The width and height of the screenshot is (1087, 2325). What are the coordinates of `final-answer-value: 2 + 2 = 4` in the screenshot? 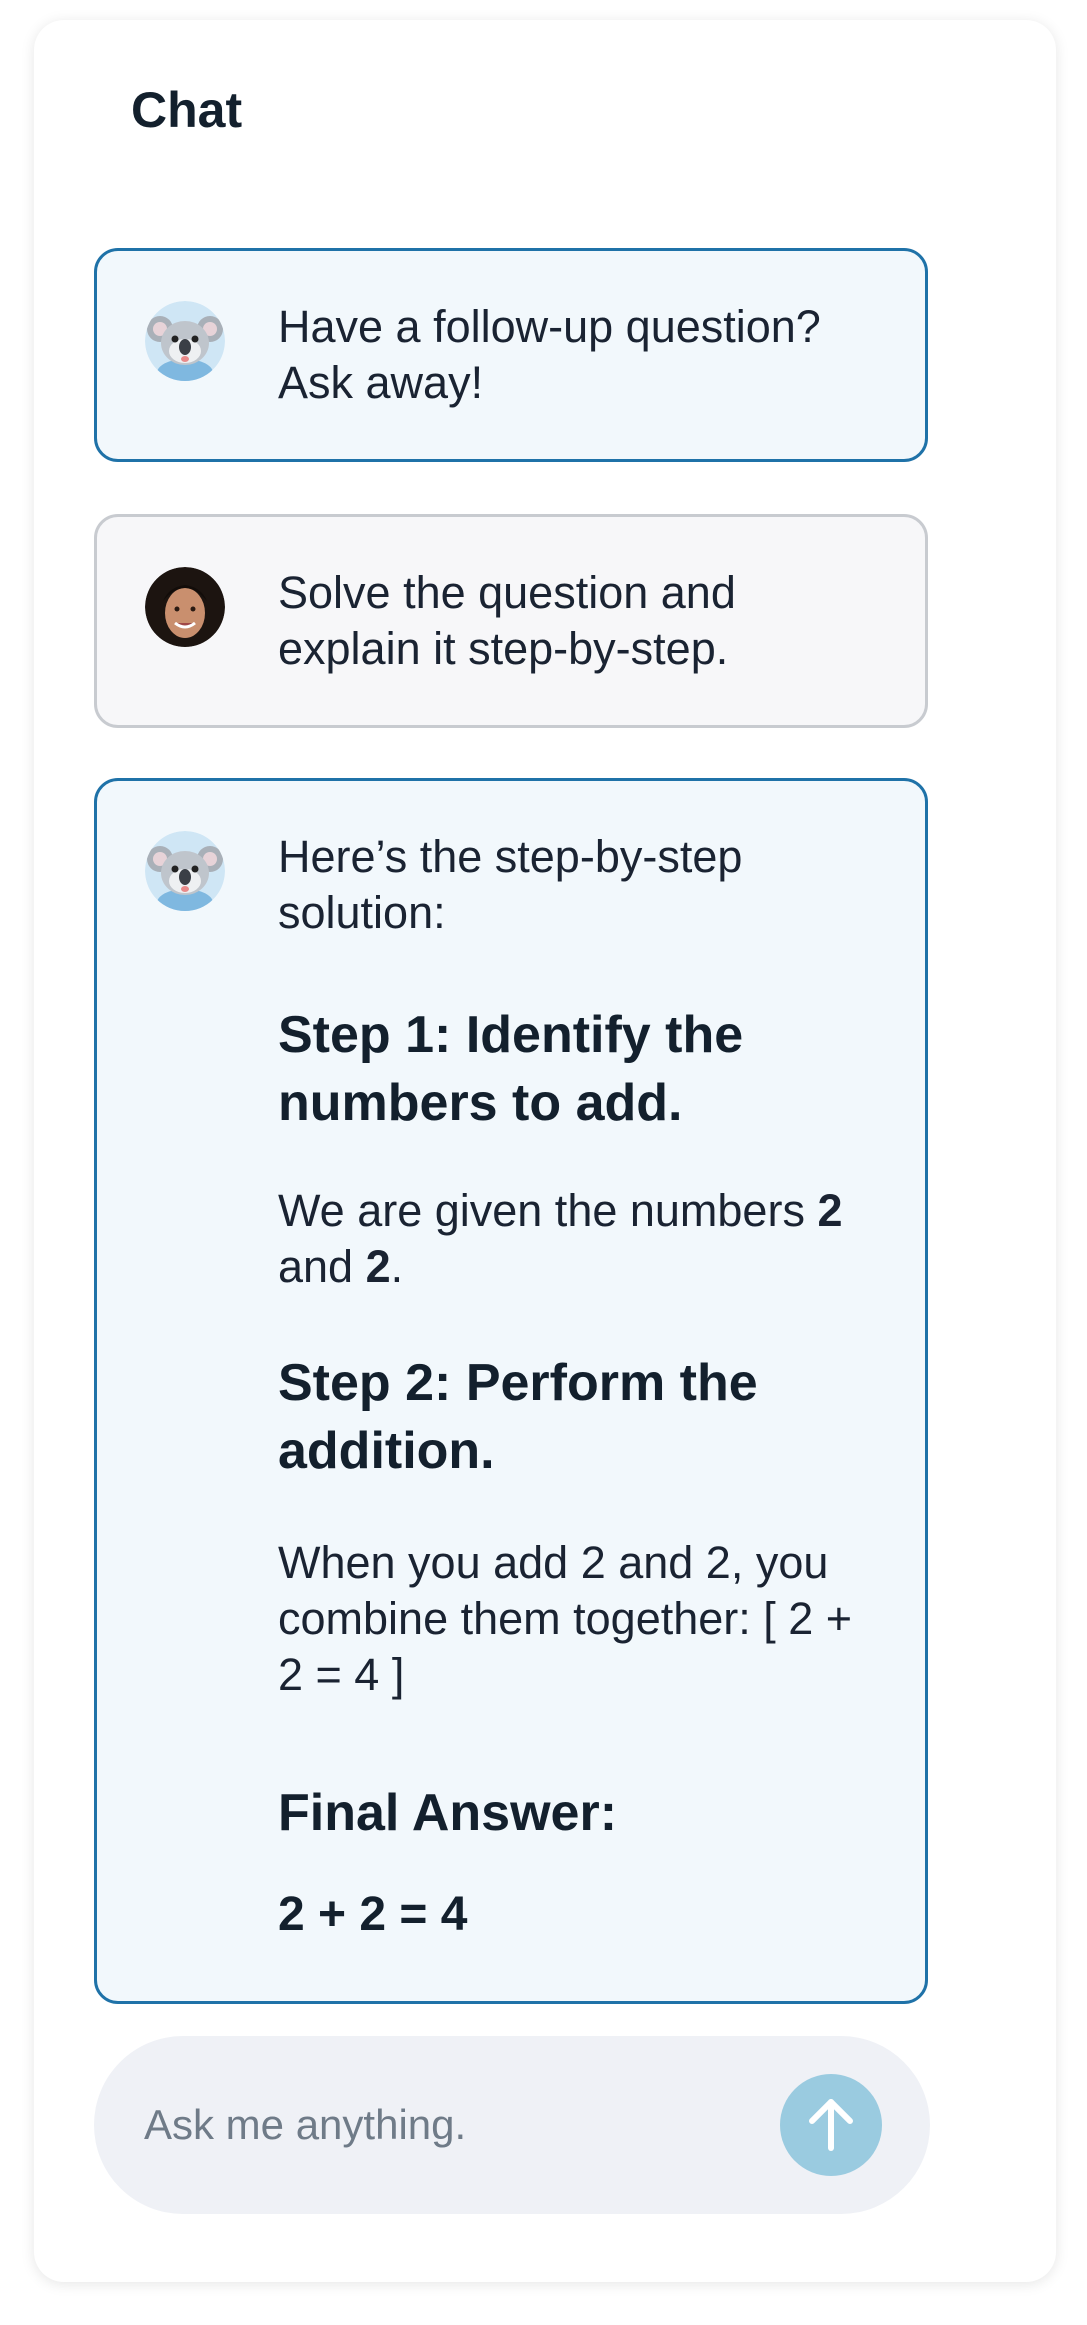 It's located at (373, 1914).